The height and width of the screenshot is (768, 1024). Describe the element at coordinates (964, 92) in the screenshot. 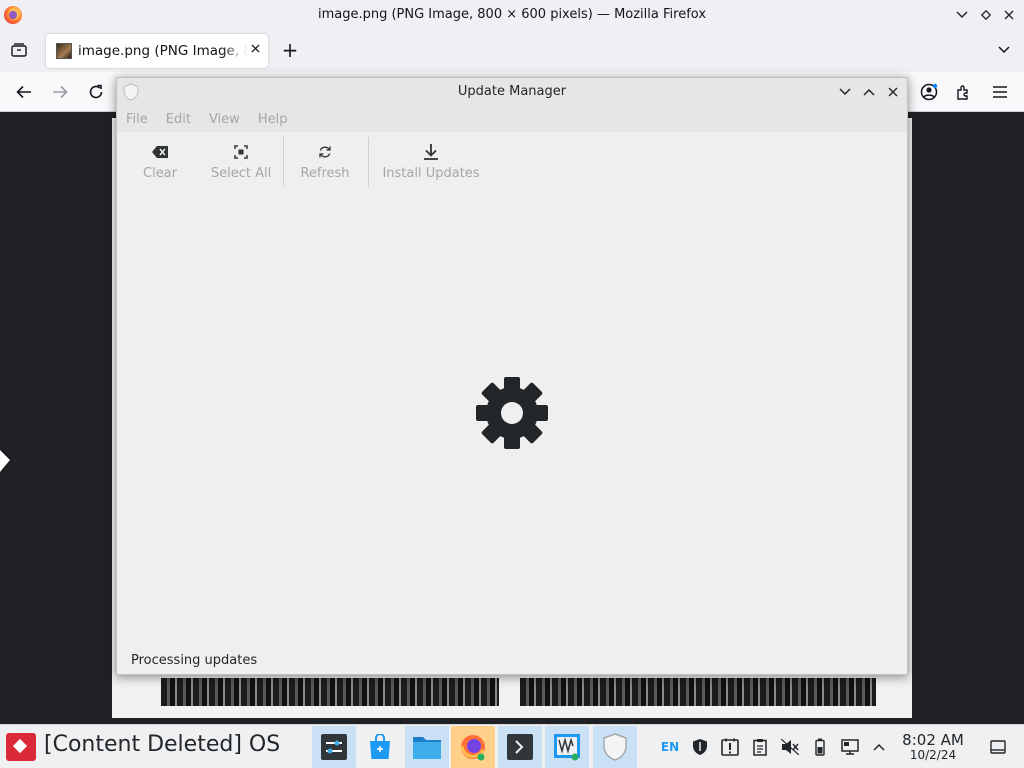

I see `extensions-icon` at that location.